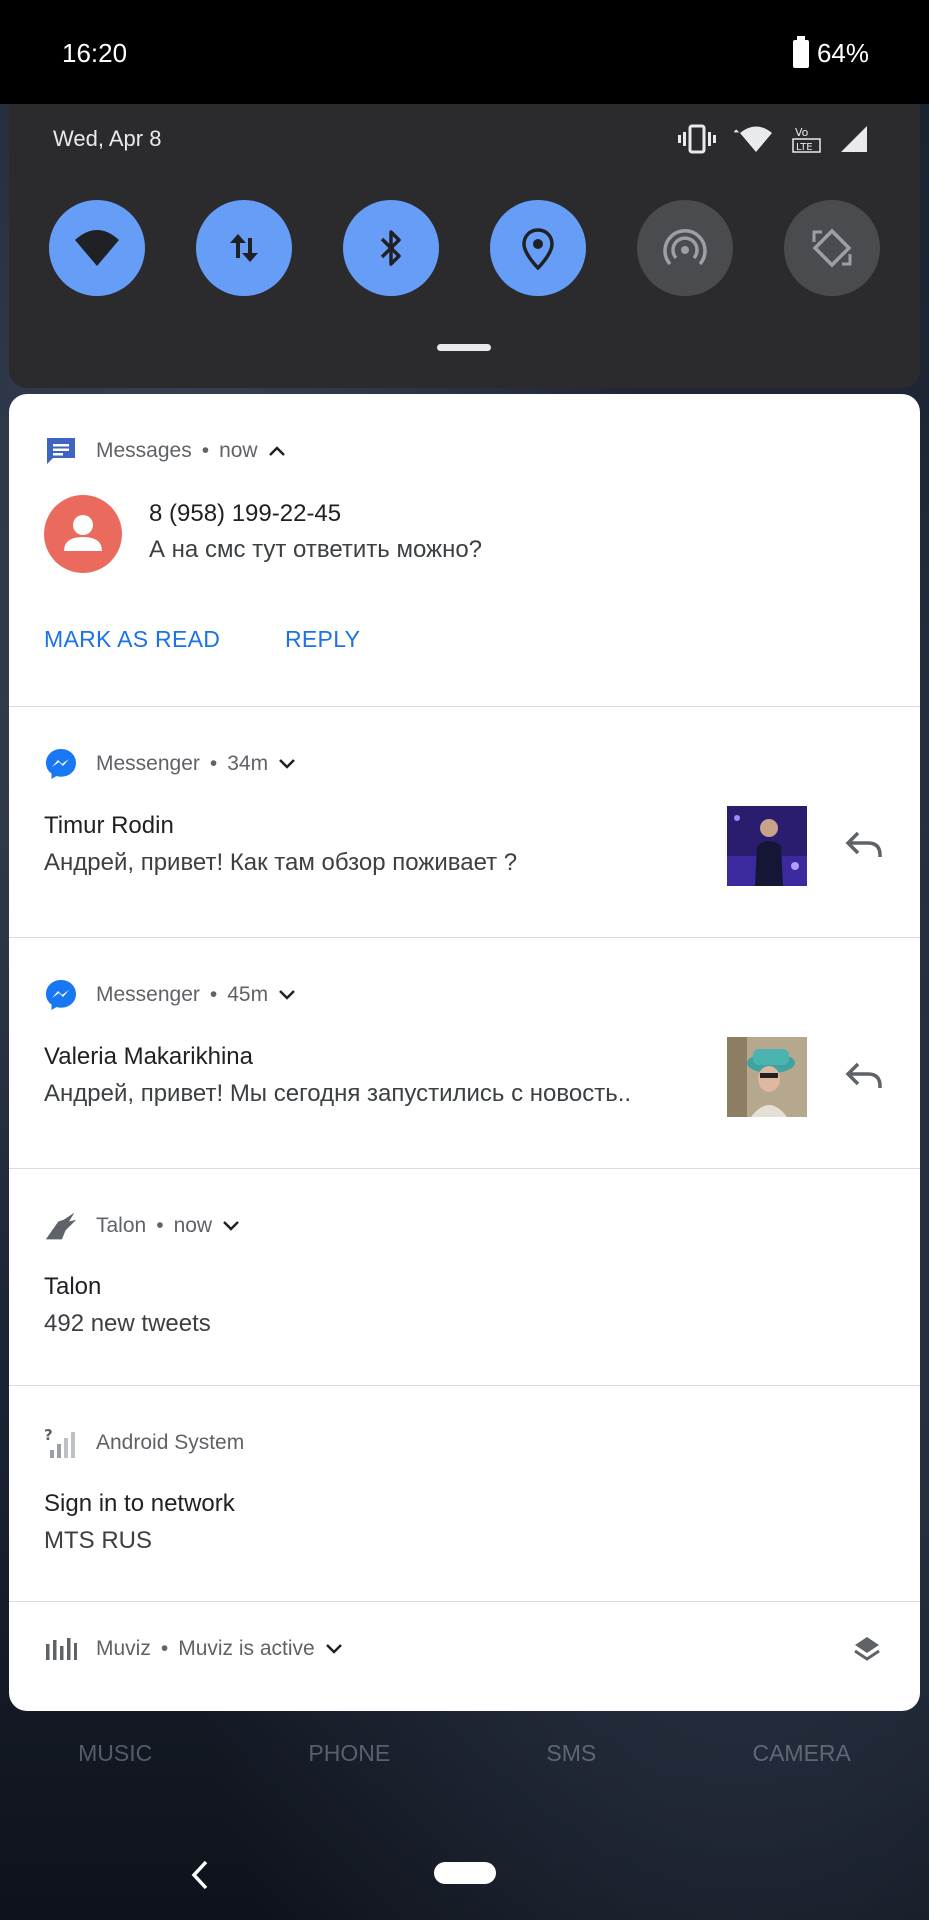  I want to click on svg-text: Vo, so click(802, 132).